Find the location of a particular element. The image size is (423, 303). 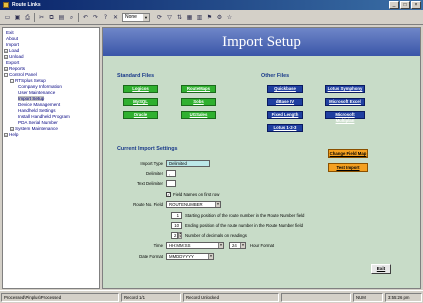

tree-item-help: + Help is located at coordinates (11, 134).